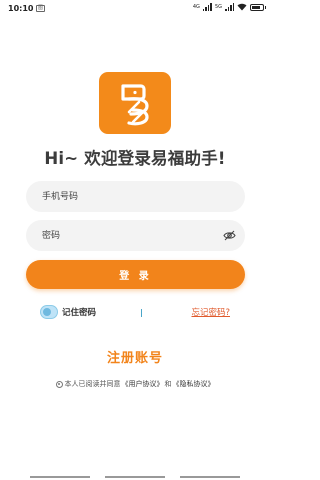 The height and width of the screenshot is (480, 320). Describe the element at coordinates (242, 7) in the screenshot. I see `wifi-icon` at that location.